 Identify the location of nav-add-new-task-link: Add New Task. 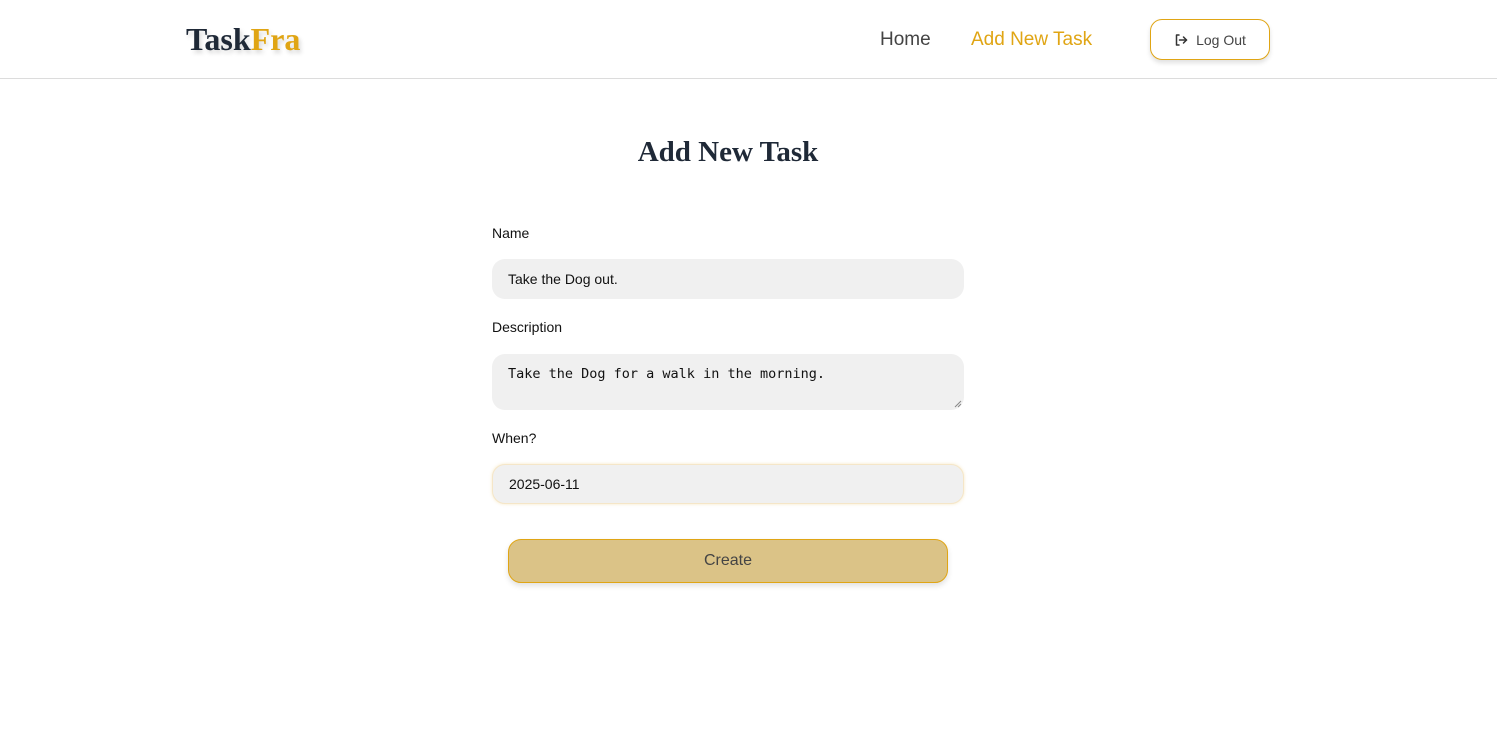
(1031, 40).